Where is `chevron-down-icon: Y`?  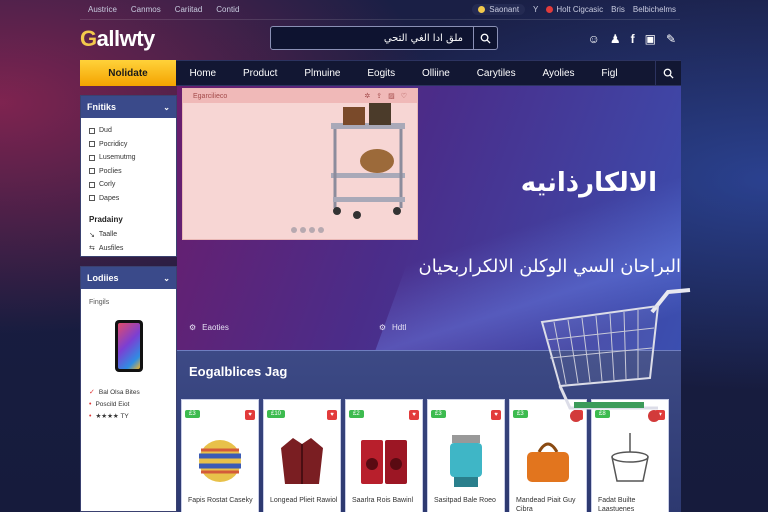 chevron-down-icon: Y is located at coordinates (535, 9).